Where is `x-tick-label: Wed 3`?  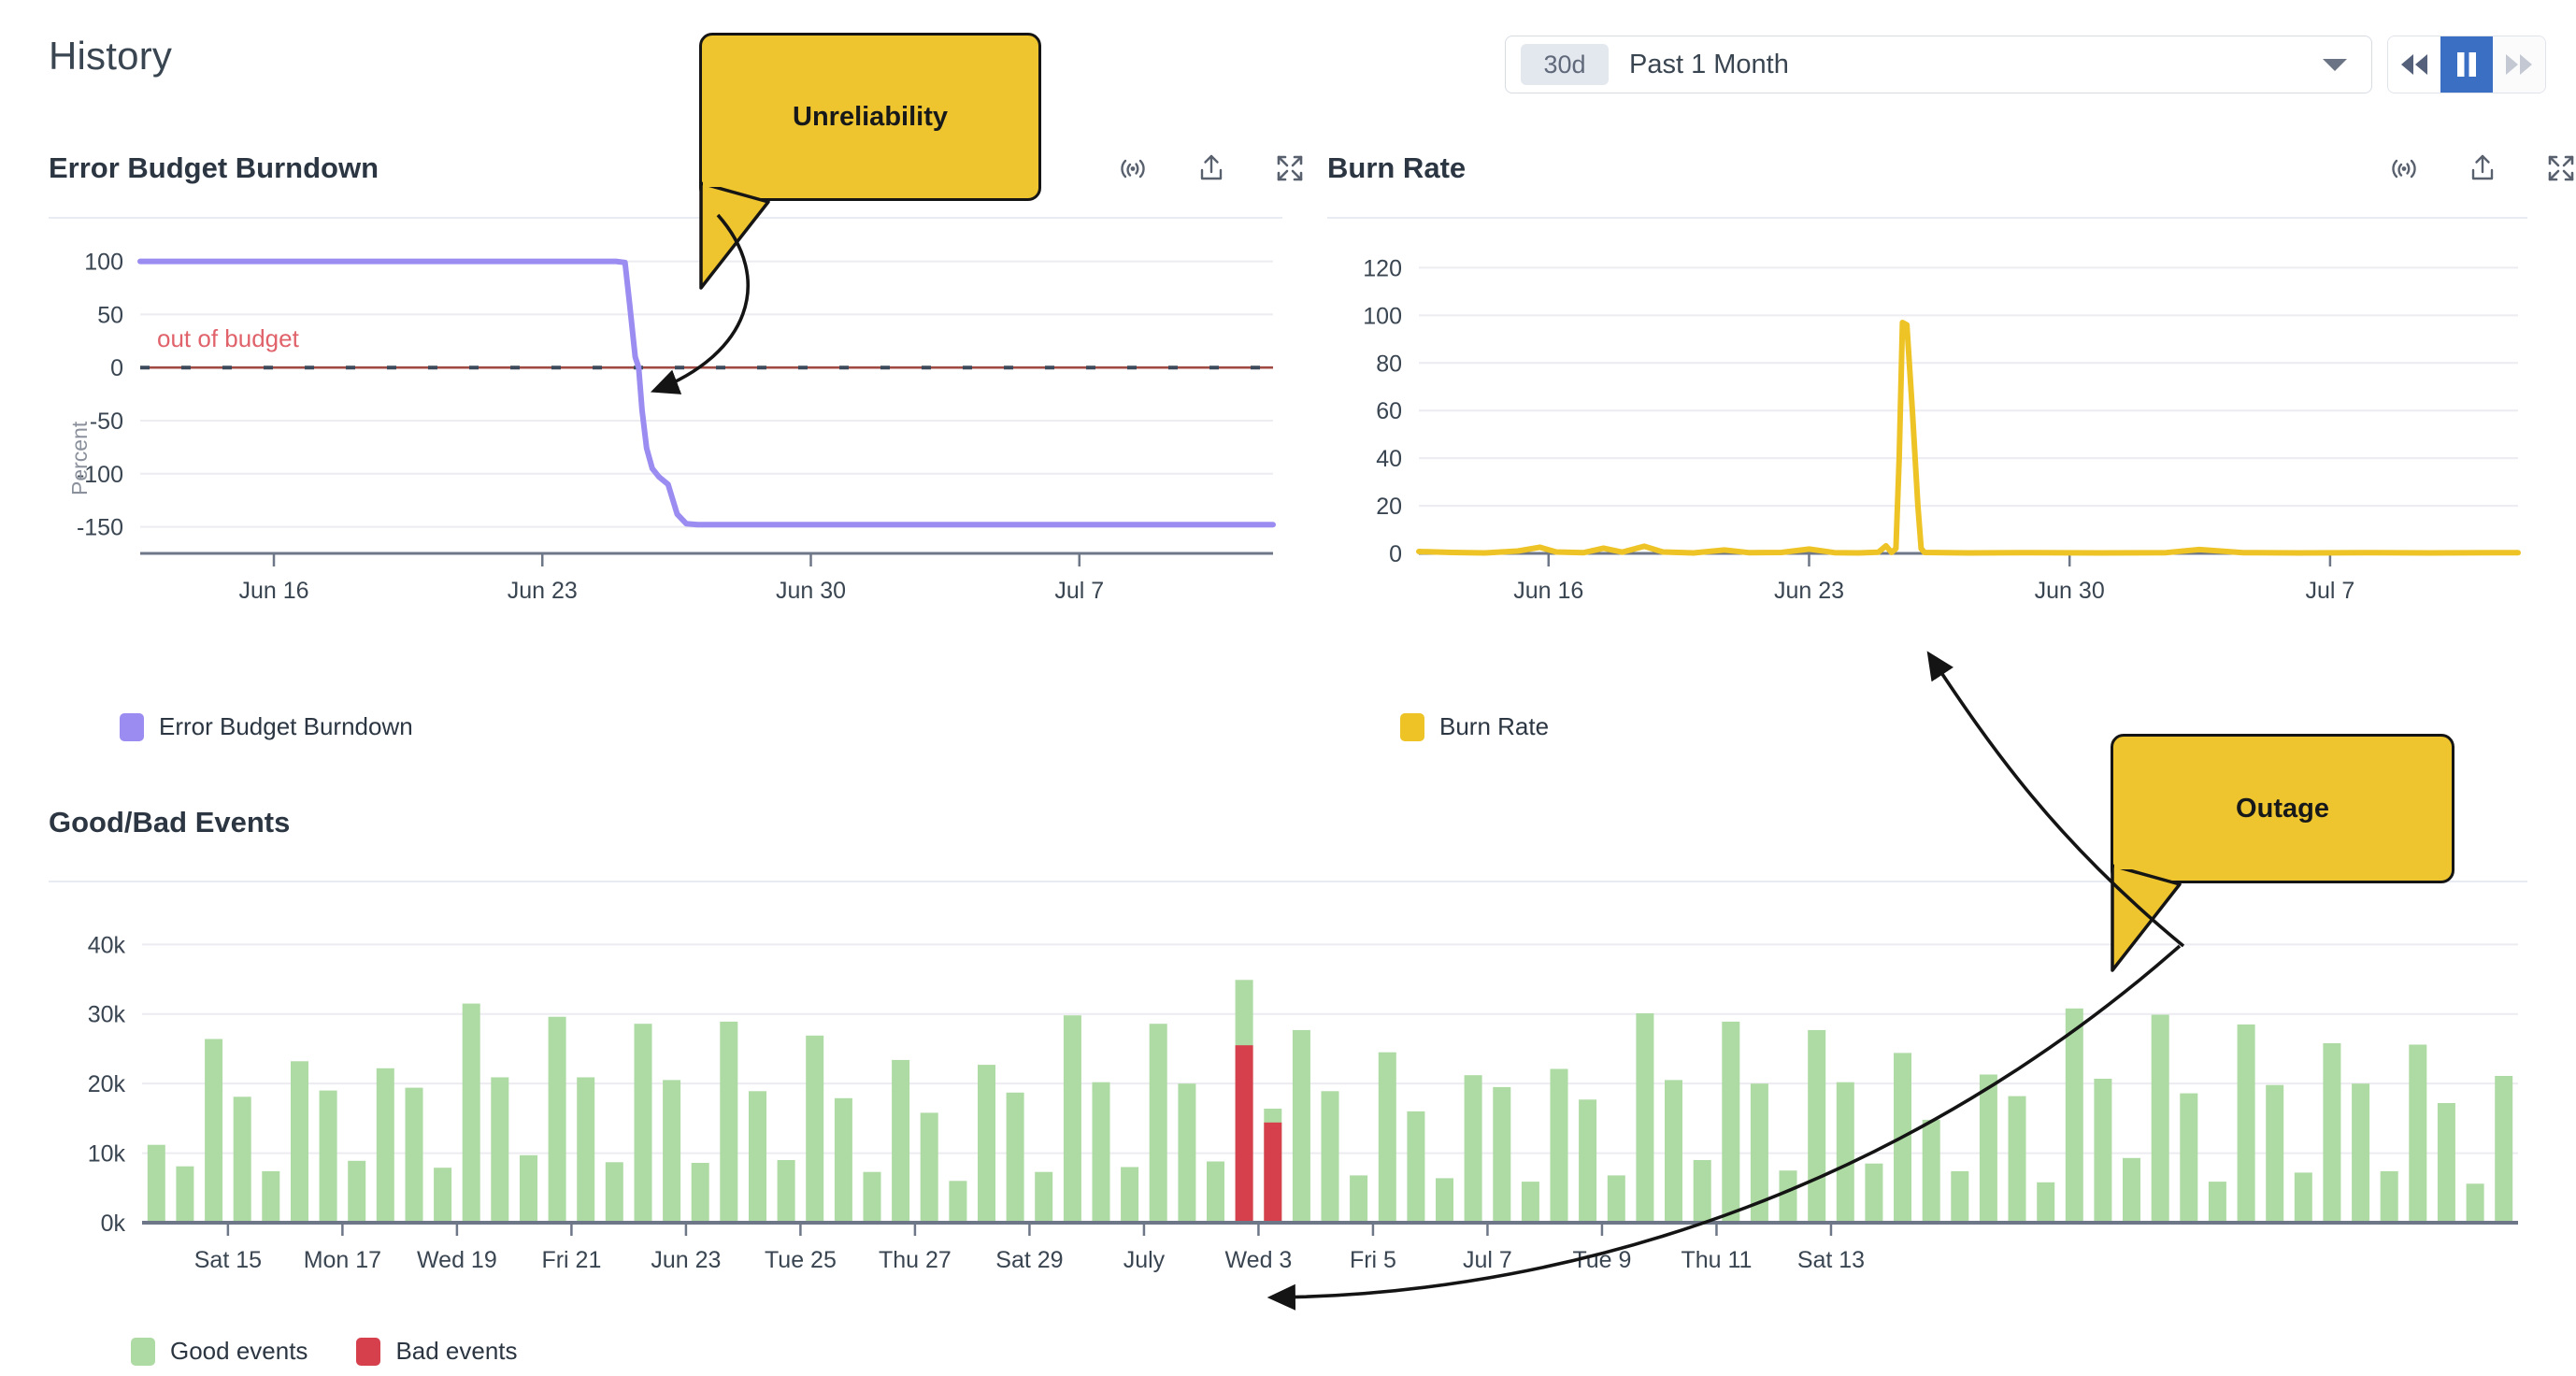
x-tick-label: Wed 3 is located at coordinates (1259, 1260).